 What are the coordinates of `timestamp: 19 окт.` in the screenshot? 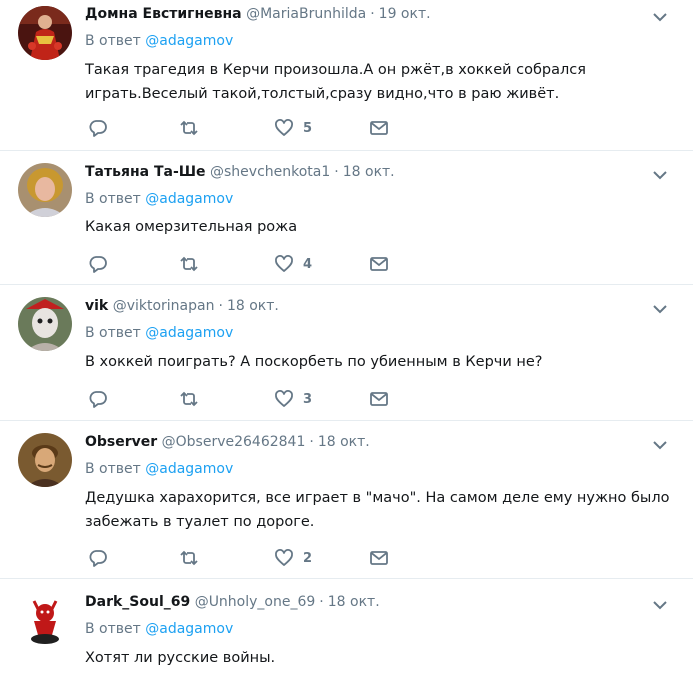 It's located at (405, 14).